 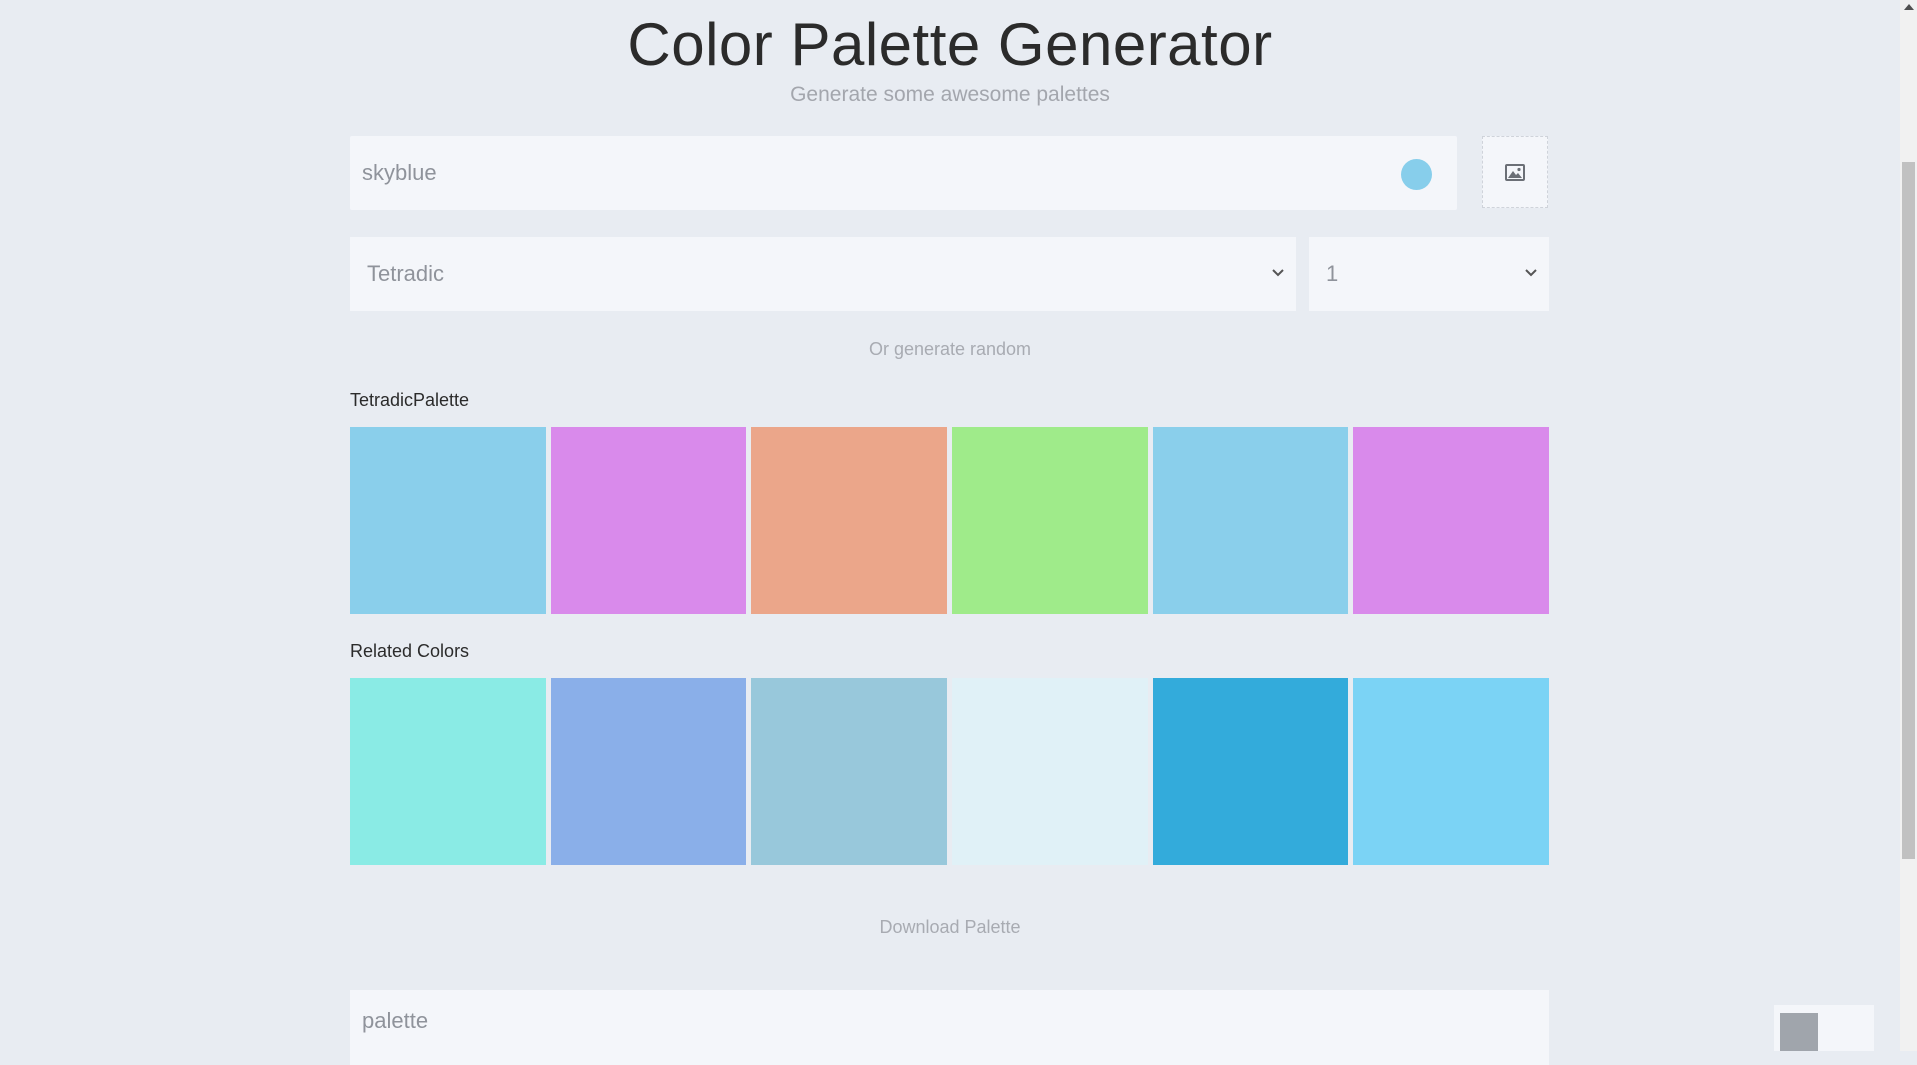 What do you see at coordinates (823, 274) in the screenshot?
I see `scheme-select: Tetradic` at bounding box center [823, 274].